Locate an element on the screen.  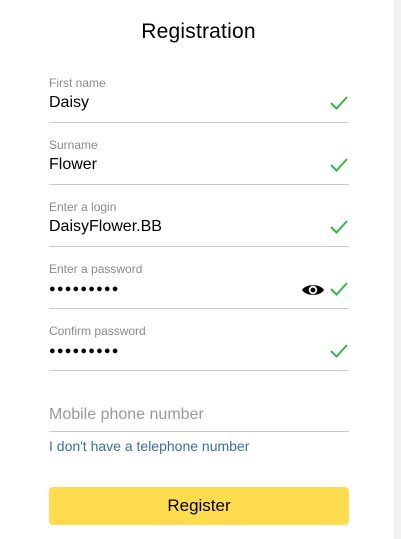
surname-label: Surname is located at coordinates (73, 145).